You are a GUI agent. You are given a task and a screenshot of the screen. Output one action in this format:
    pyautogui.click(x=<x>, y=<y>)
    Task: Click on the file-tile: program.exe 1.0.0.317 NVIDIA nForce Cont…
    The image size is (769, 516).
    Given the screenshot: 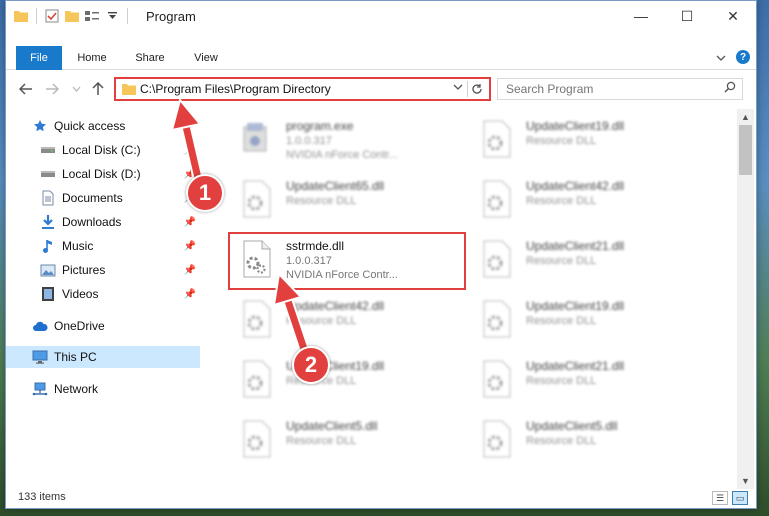 What is the action you would take?
    pyautogui.click(x=336, y=141)
    